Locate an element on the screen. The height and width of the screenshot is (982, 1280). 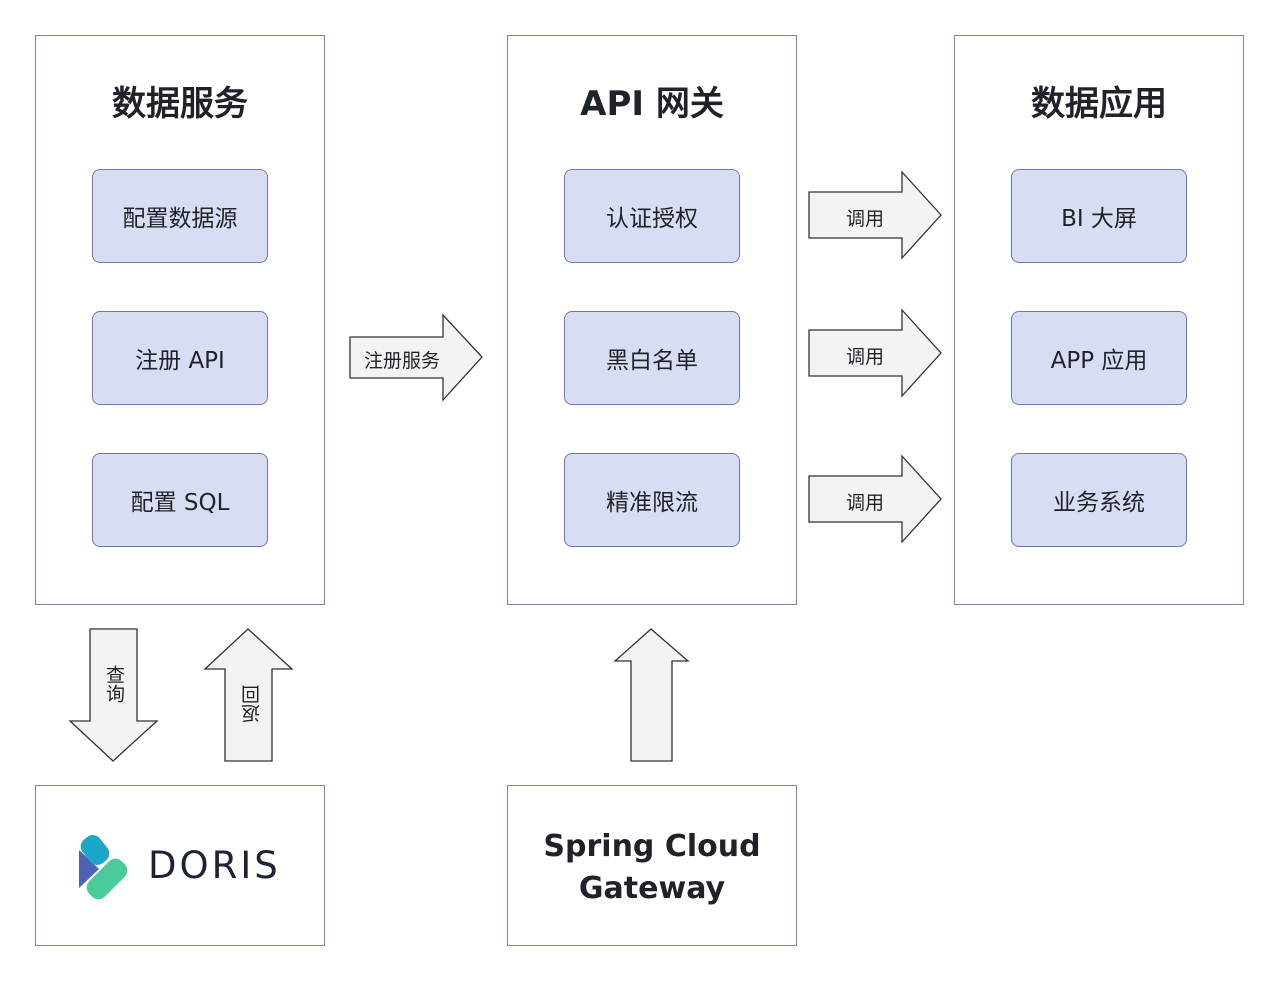
up-arrow-icon is located at coordinates (651, 695).